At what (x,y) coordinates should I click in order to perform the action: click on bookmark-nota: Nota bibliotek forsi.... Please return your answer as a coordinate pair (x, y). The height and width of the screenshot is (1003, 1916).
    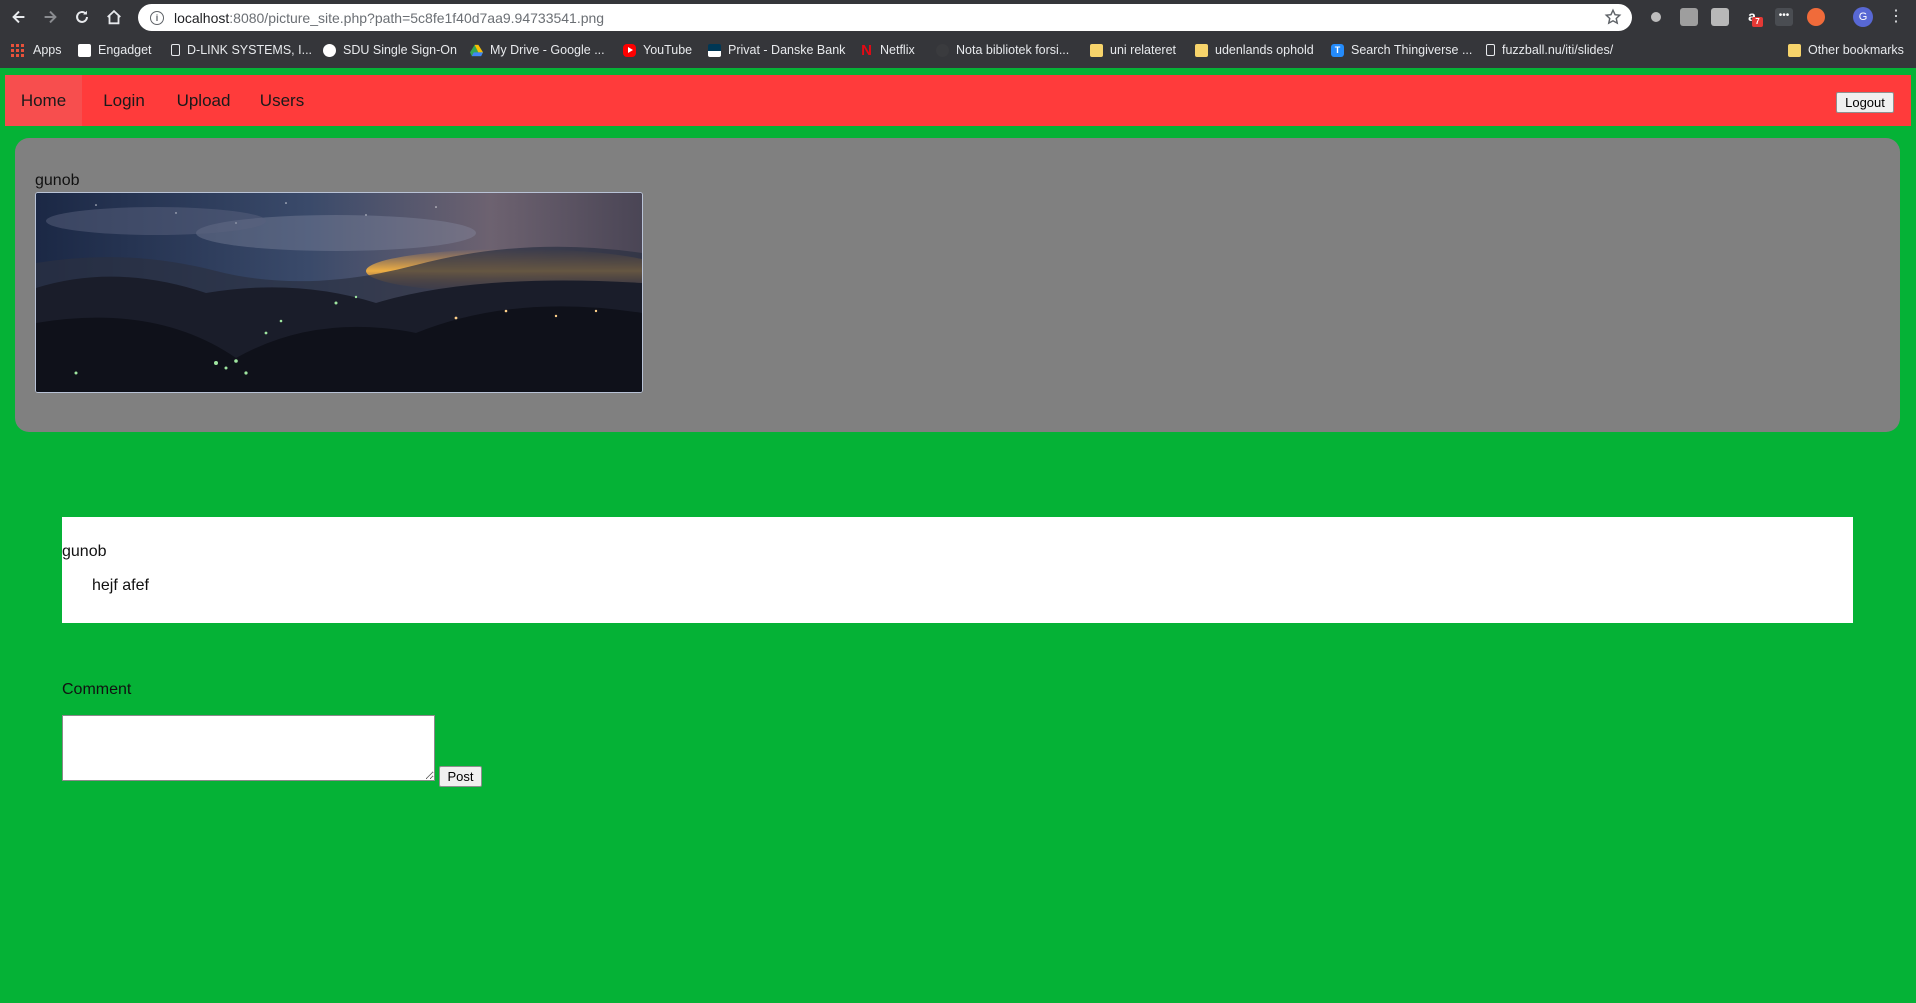
    Looking at the image, I should click on (1002, 50).